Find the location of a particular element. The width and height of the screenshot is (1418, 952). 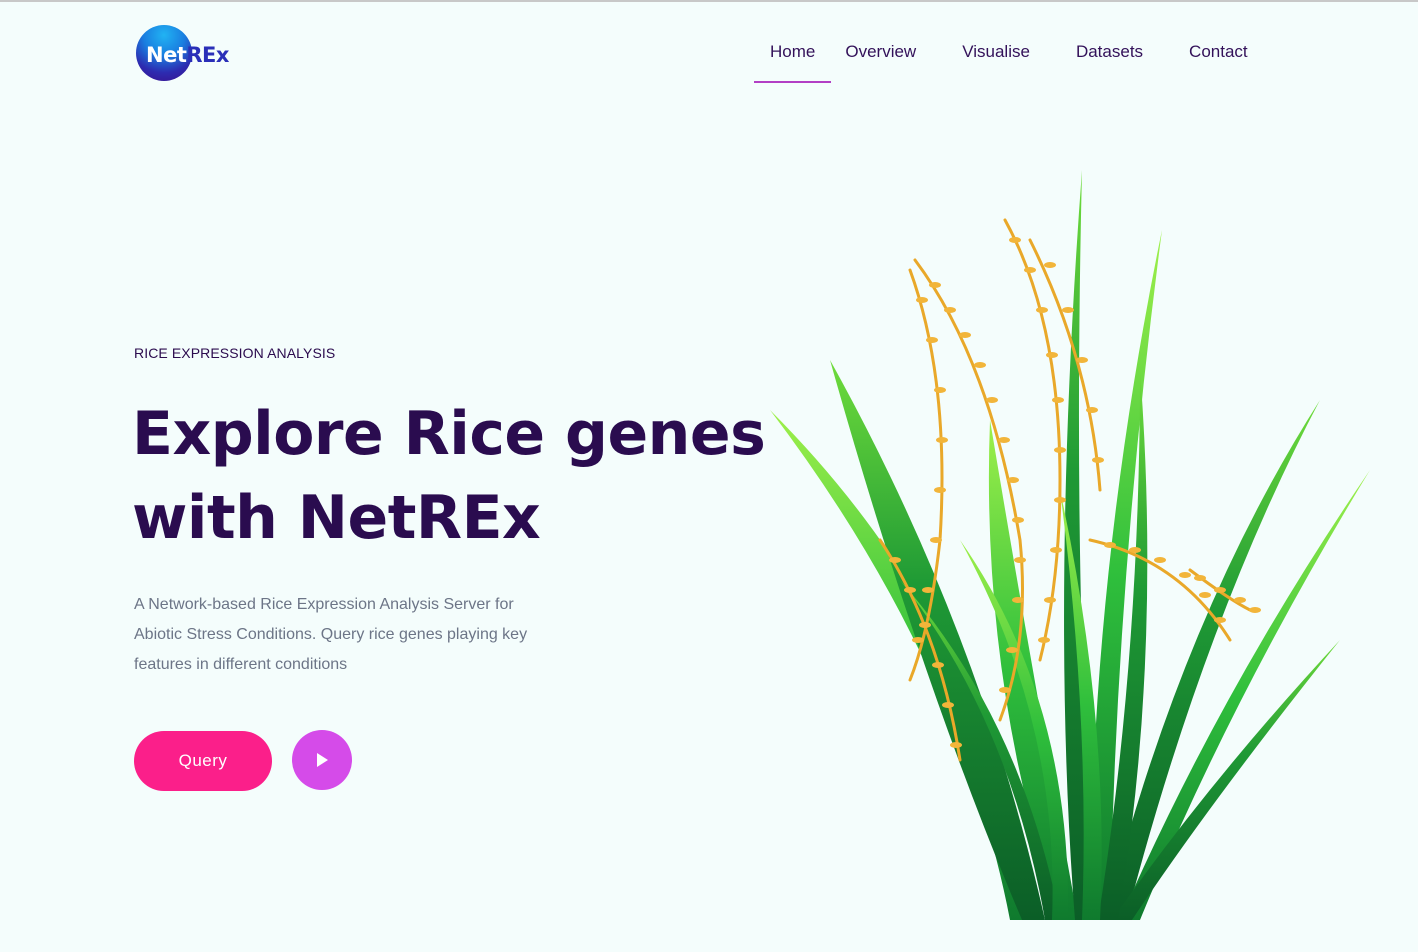

main-nav: Home Overview Visualise Datasets Contact is located at coordinates (1001, 64).